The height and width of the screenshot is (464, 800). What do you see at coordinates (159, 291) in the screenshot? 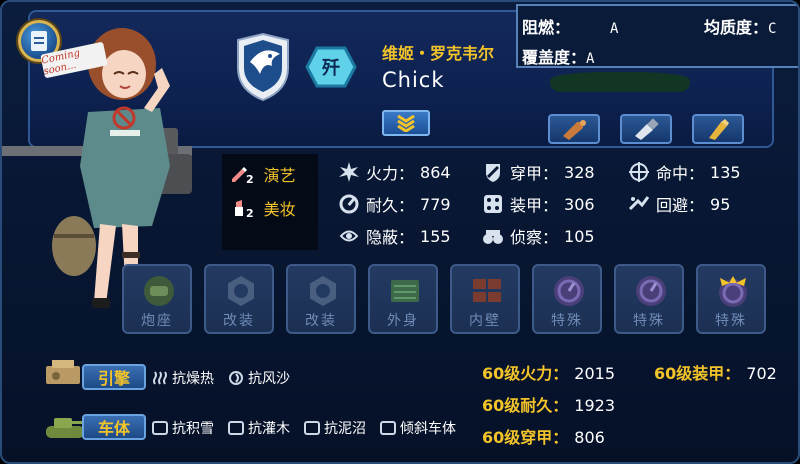
I see `turret-slot-icon` at bounding box center [159, 291].